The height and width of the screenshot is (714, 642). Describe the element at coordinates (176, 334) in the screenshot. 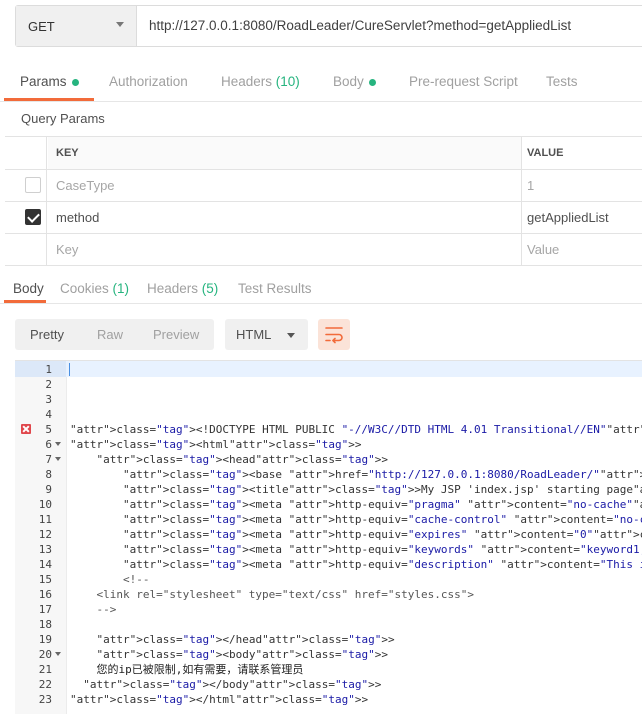

I see `mode-preview: Preview` at that location.